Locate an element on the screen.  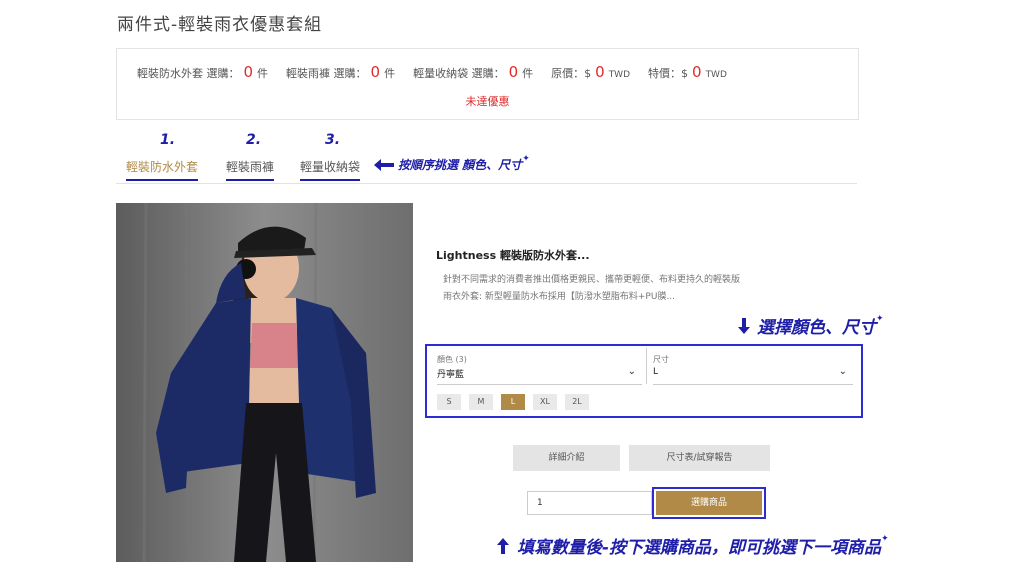
select-hint: 選擇顏色、尺寸 ✦ is located at coordinates (811, 325).